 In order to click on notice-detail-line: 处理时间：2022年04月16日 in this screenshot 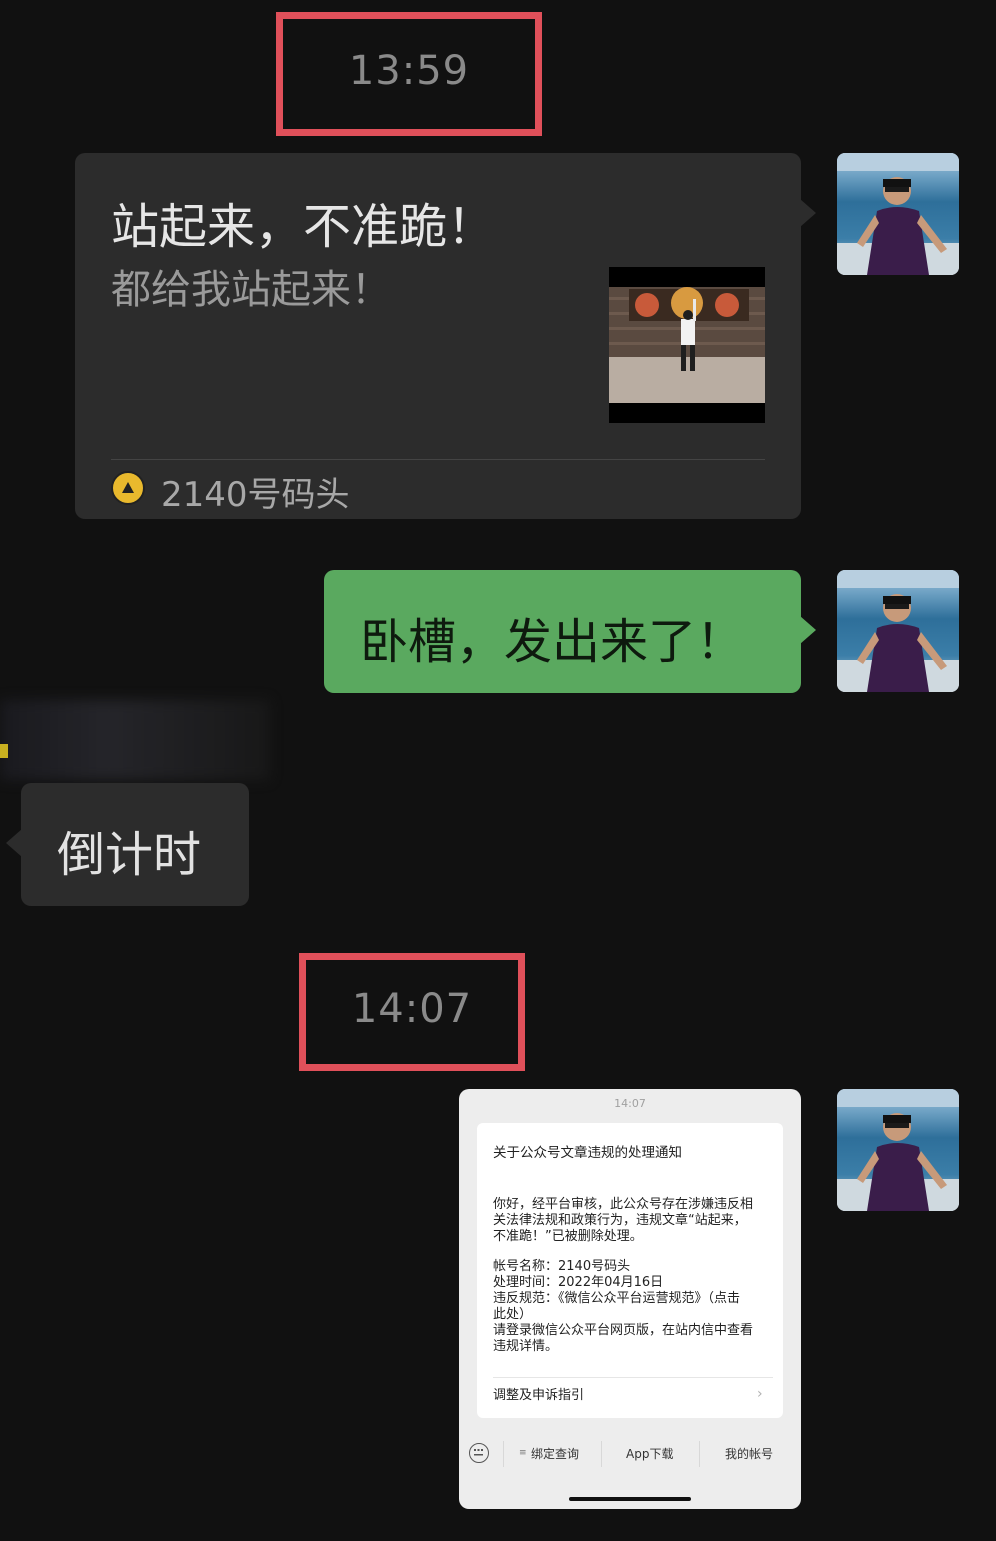, I will do `click(578, 1282)`.